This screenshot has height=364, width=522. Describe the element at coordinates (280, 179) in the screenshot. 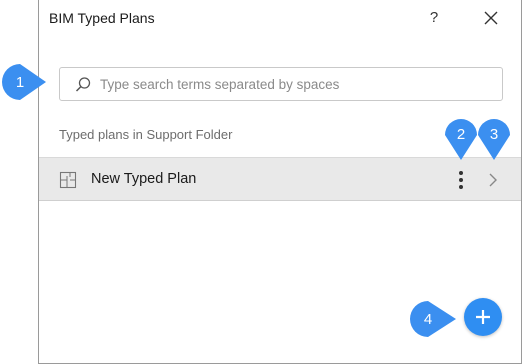

I see `plan-list-item: New Typed Plan` at that location.